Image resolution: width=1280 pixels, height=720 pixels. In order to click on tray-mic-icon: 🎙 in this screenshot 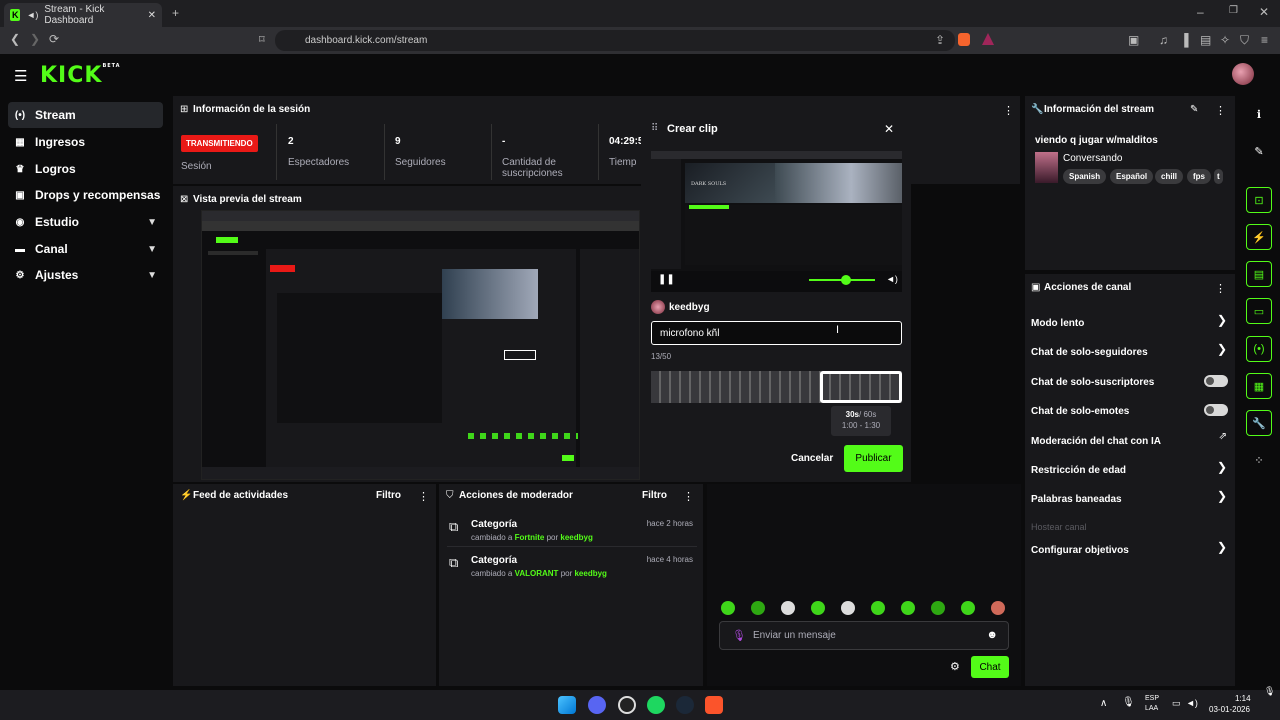, I will do `click(1128, 702)`.